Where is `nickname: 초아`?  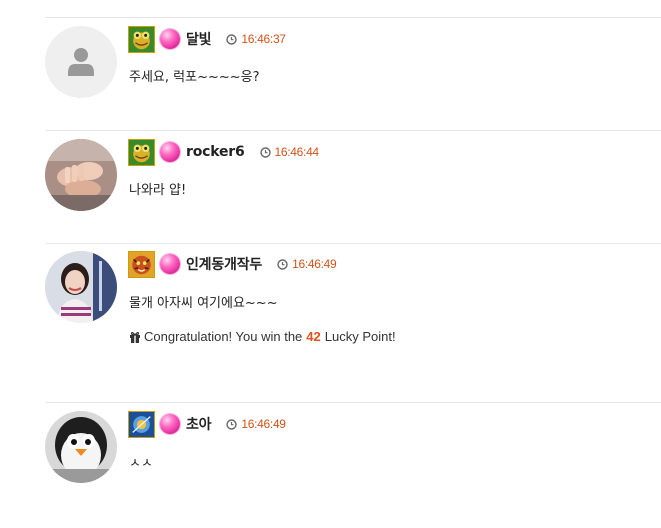
nickname: 초아 is located at coordinates (199, 424).